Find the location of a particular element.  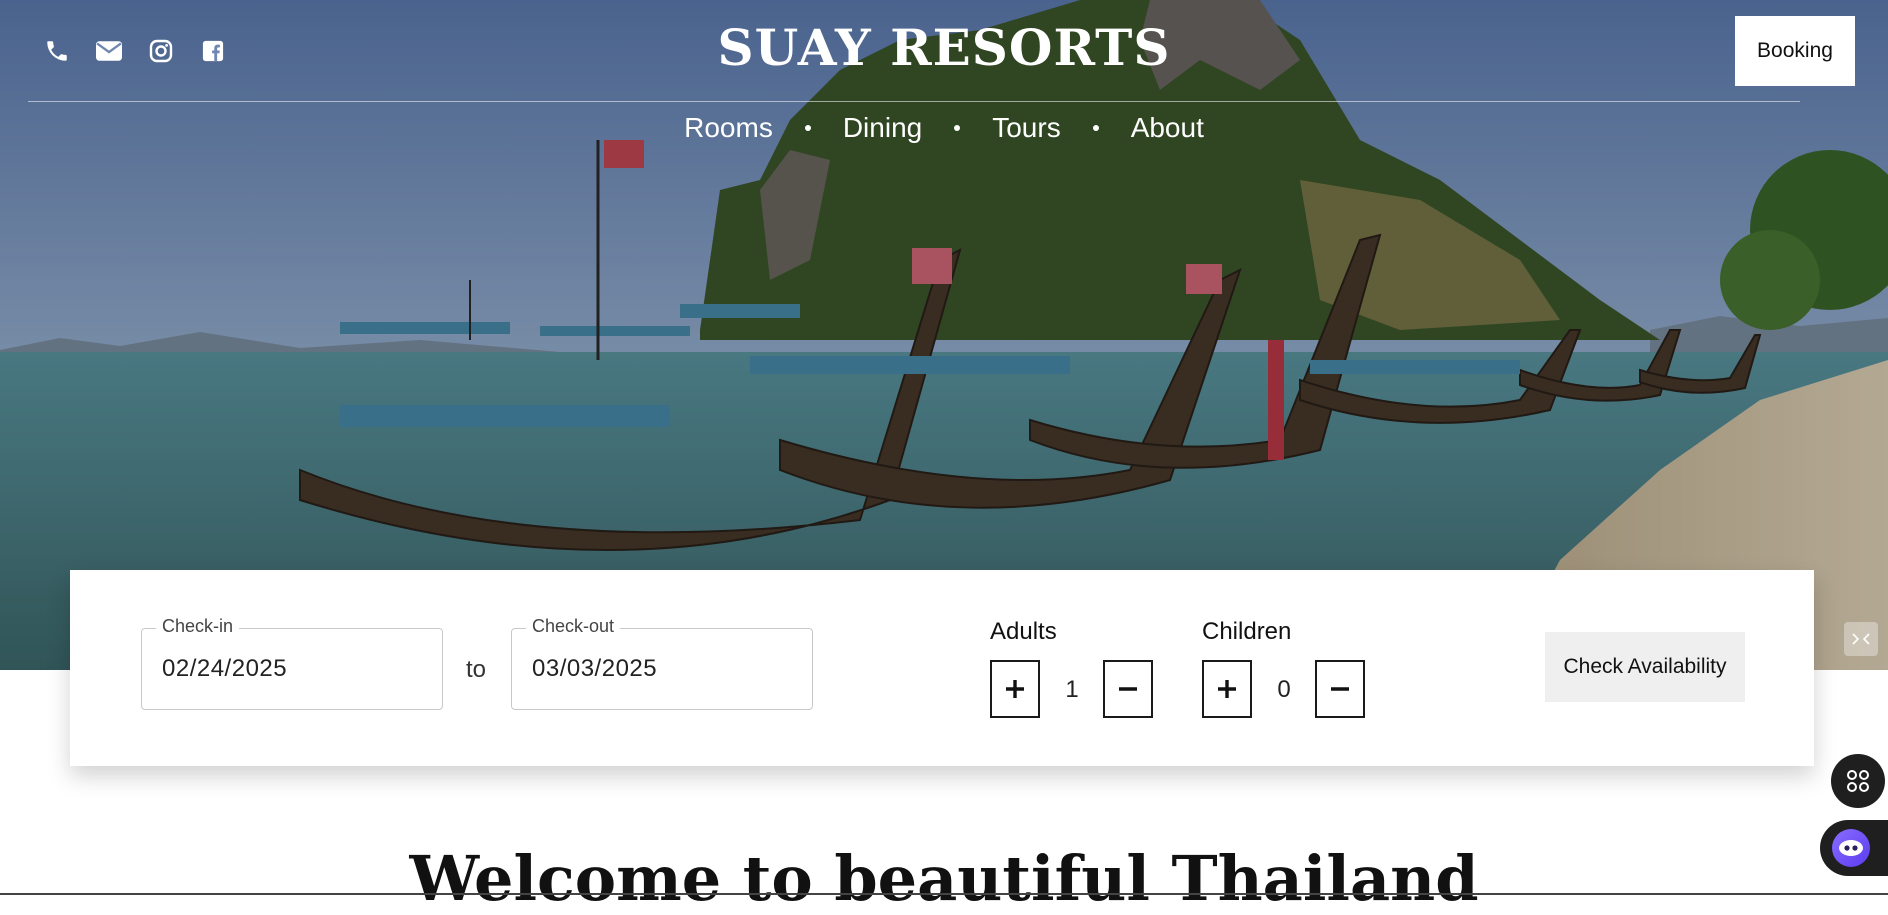

adults-increment-button is located at coordinates (1015, 689).